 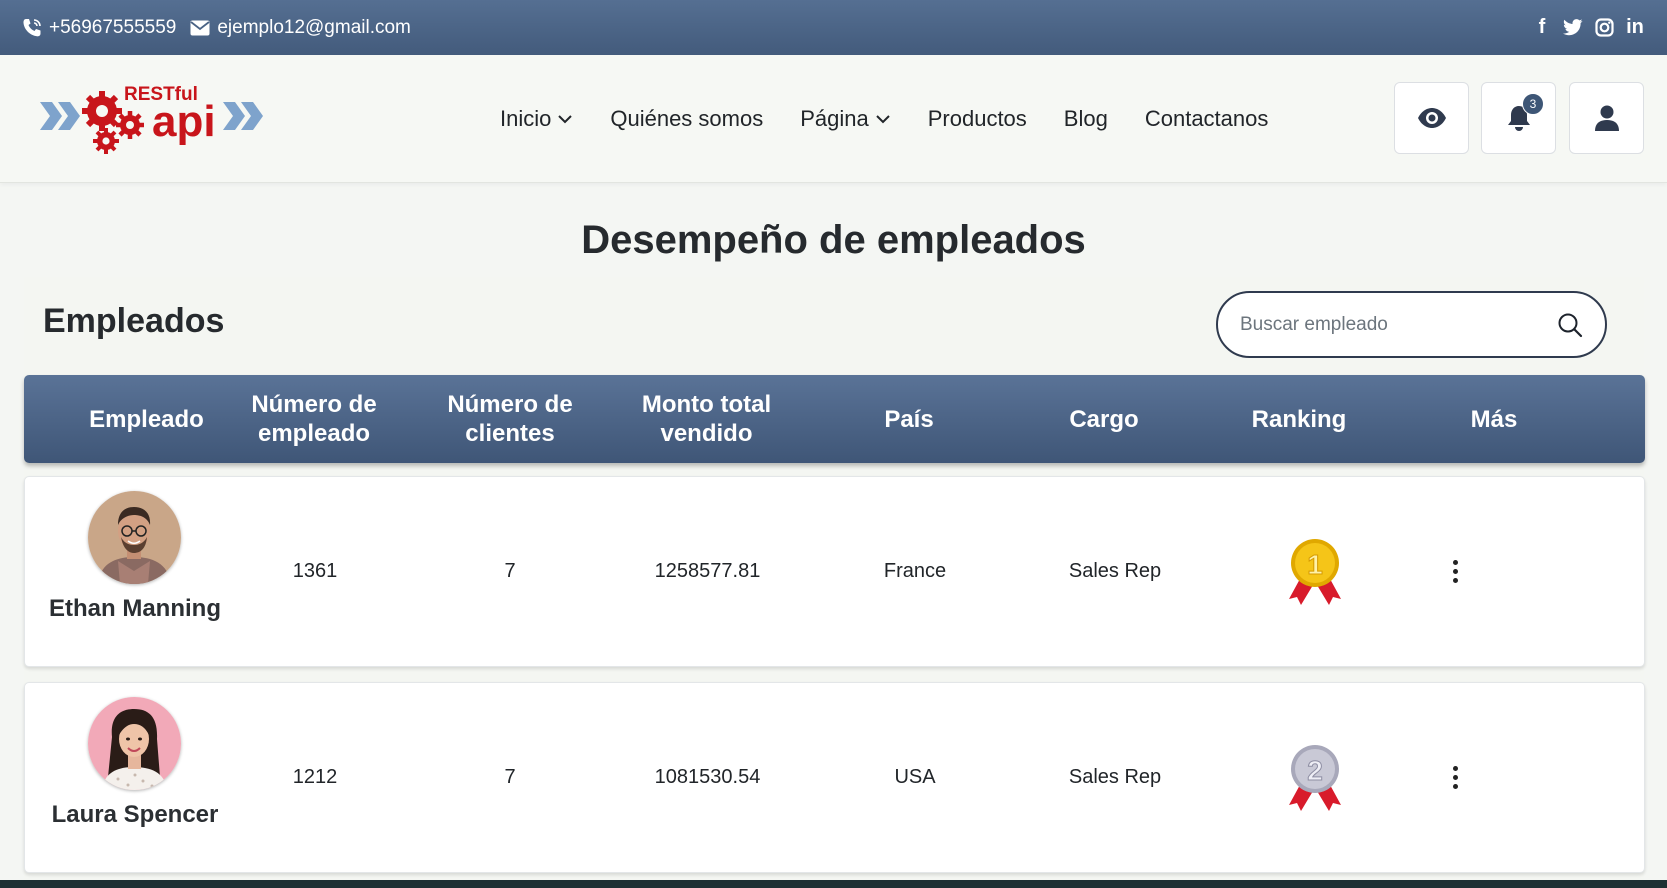 I want to click on social-links: f in, so click(x=1588, y=27).